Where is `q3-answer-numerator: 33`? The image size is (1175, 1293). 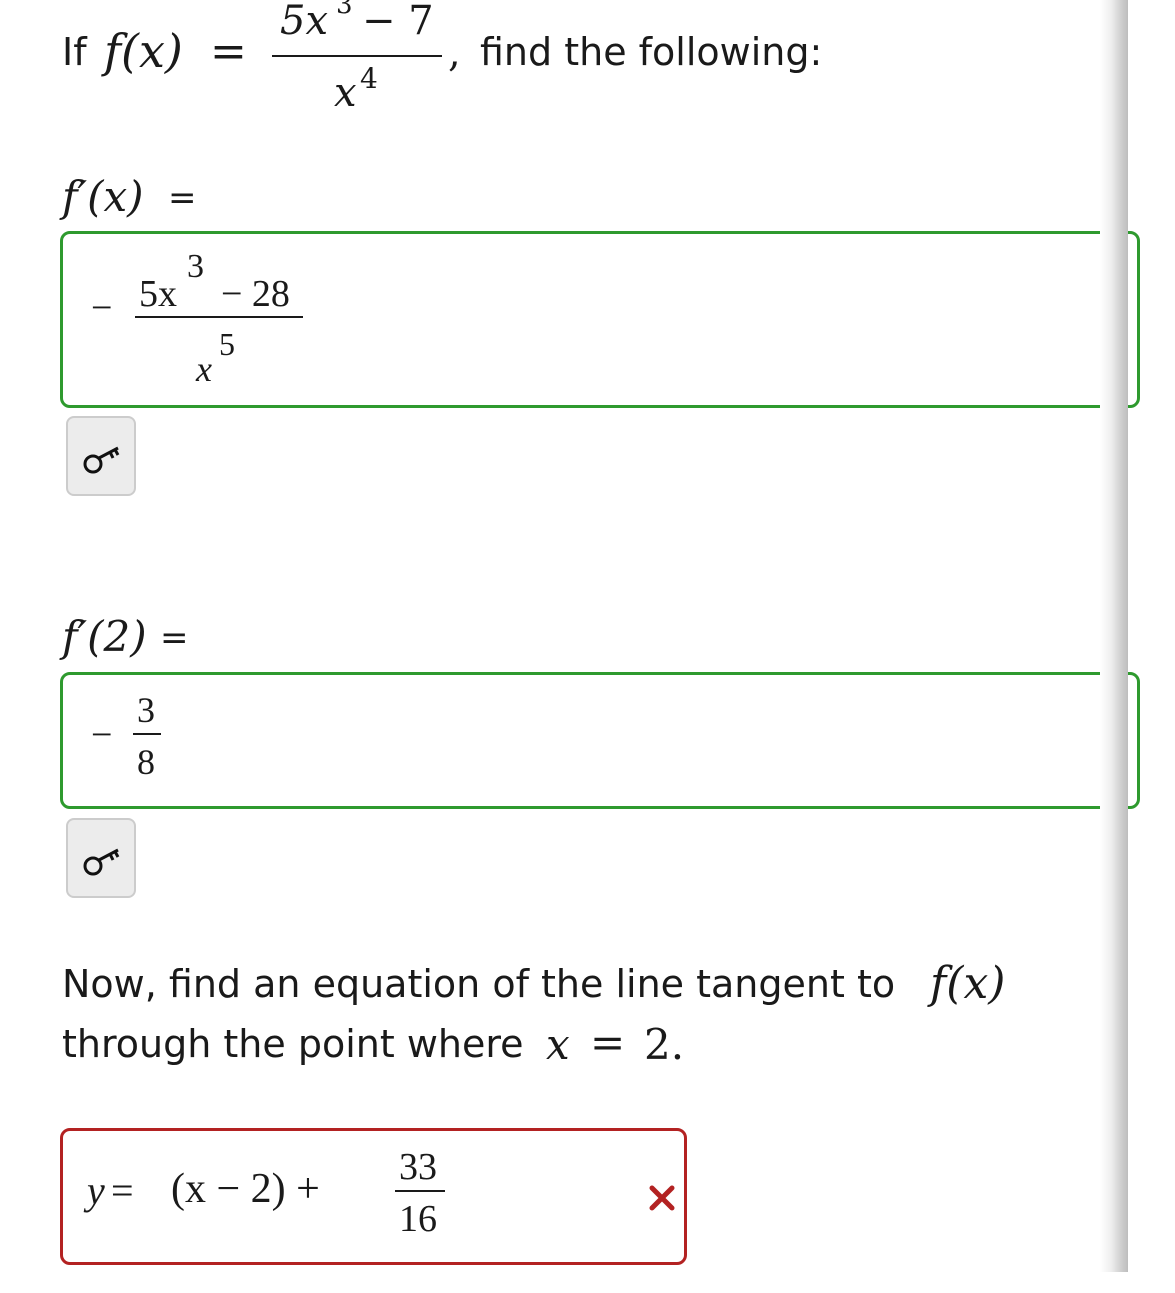 q3-answer-numerator: 33 is located at coordinates (418, 1167).